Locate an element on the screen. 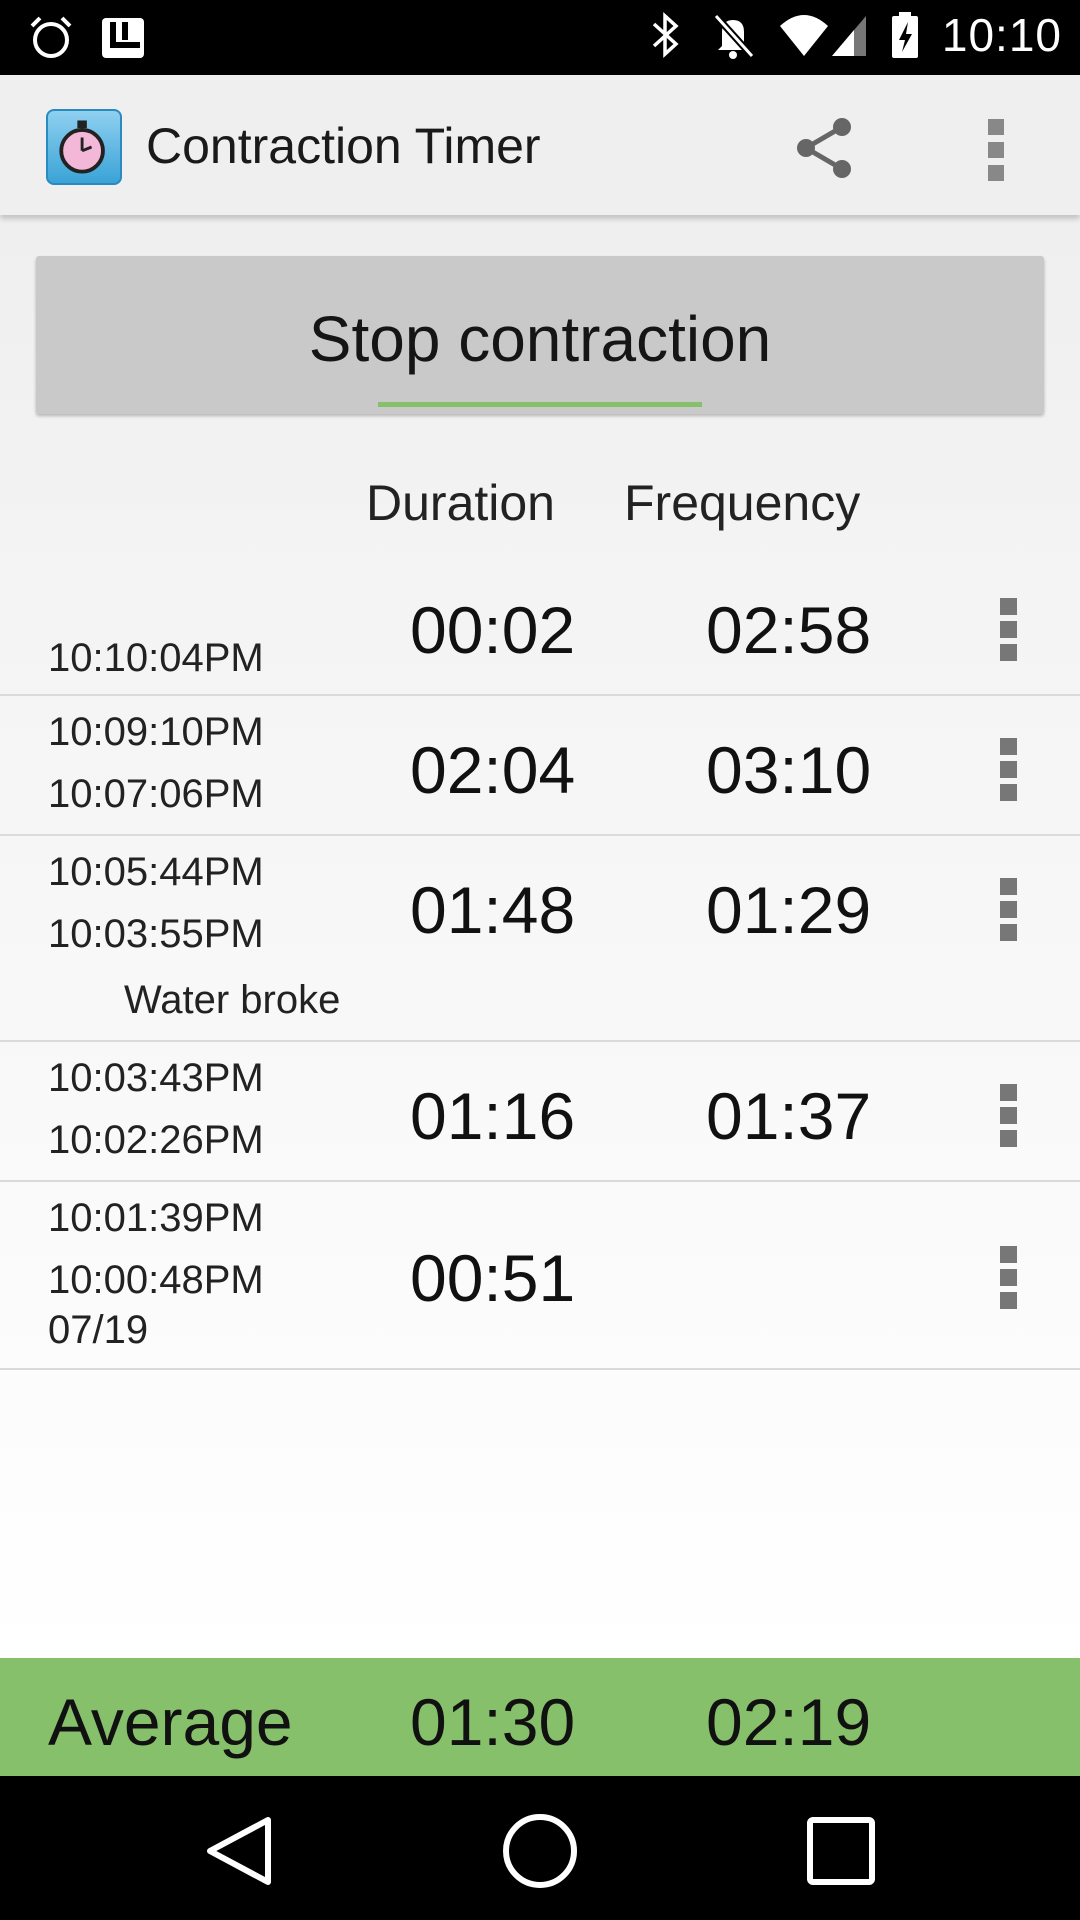  stopwatch-app-icon is located at coordinates (84, 147).